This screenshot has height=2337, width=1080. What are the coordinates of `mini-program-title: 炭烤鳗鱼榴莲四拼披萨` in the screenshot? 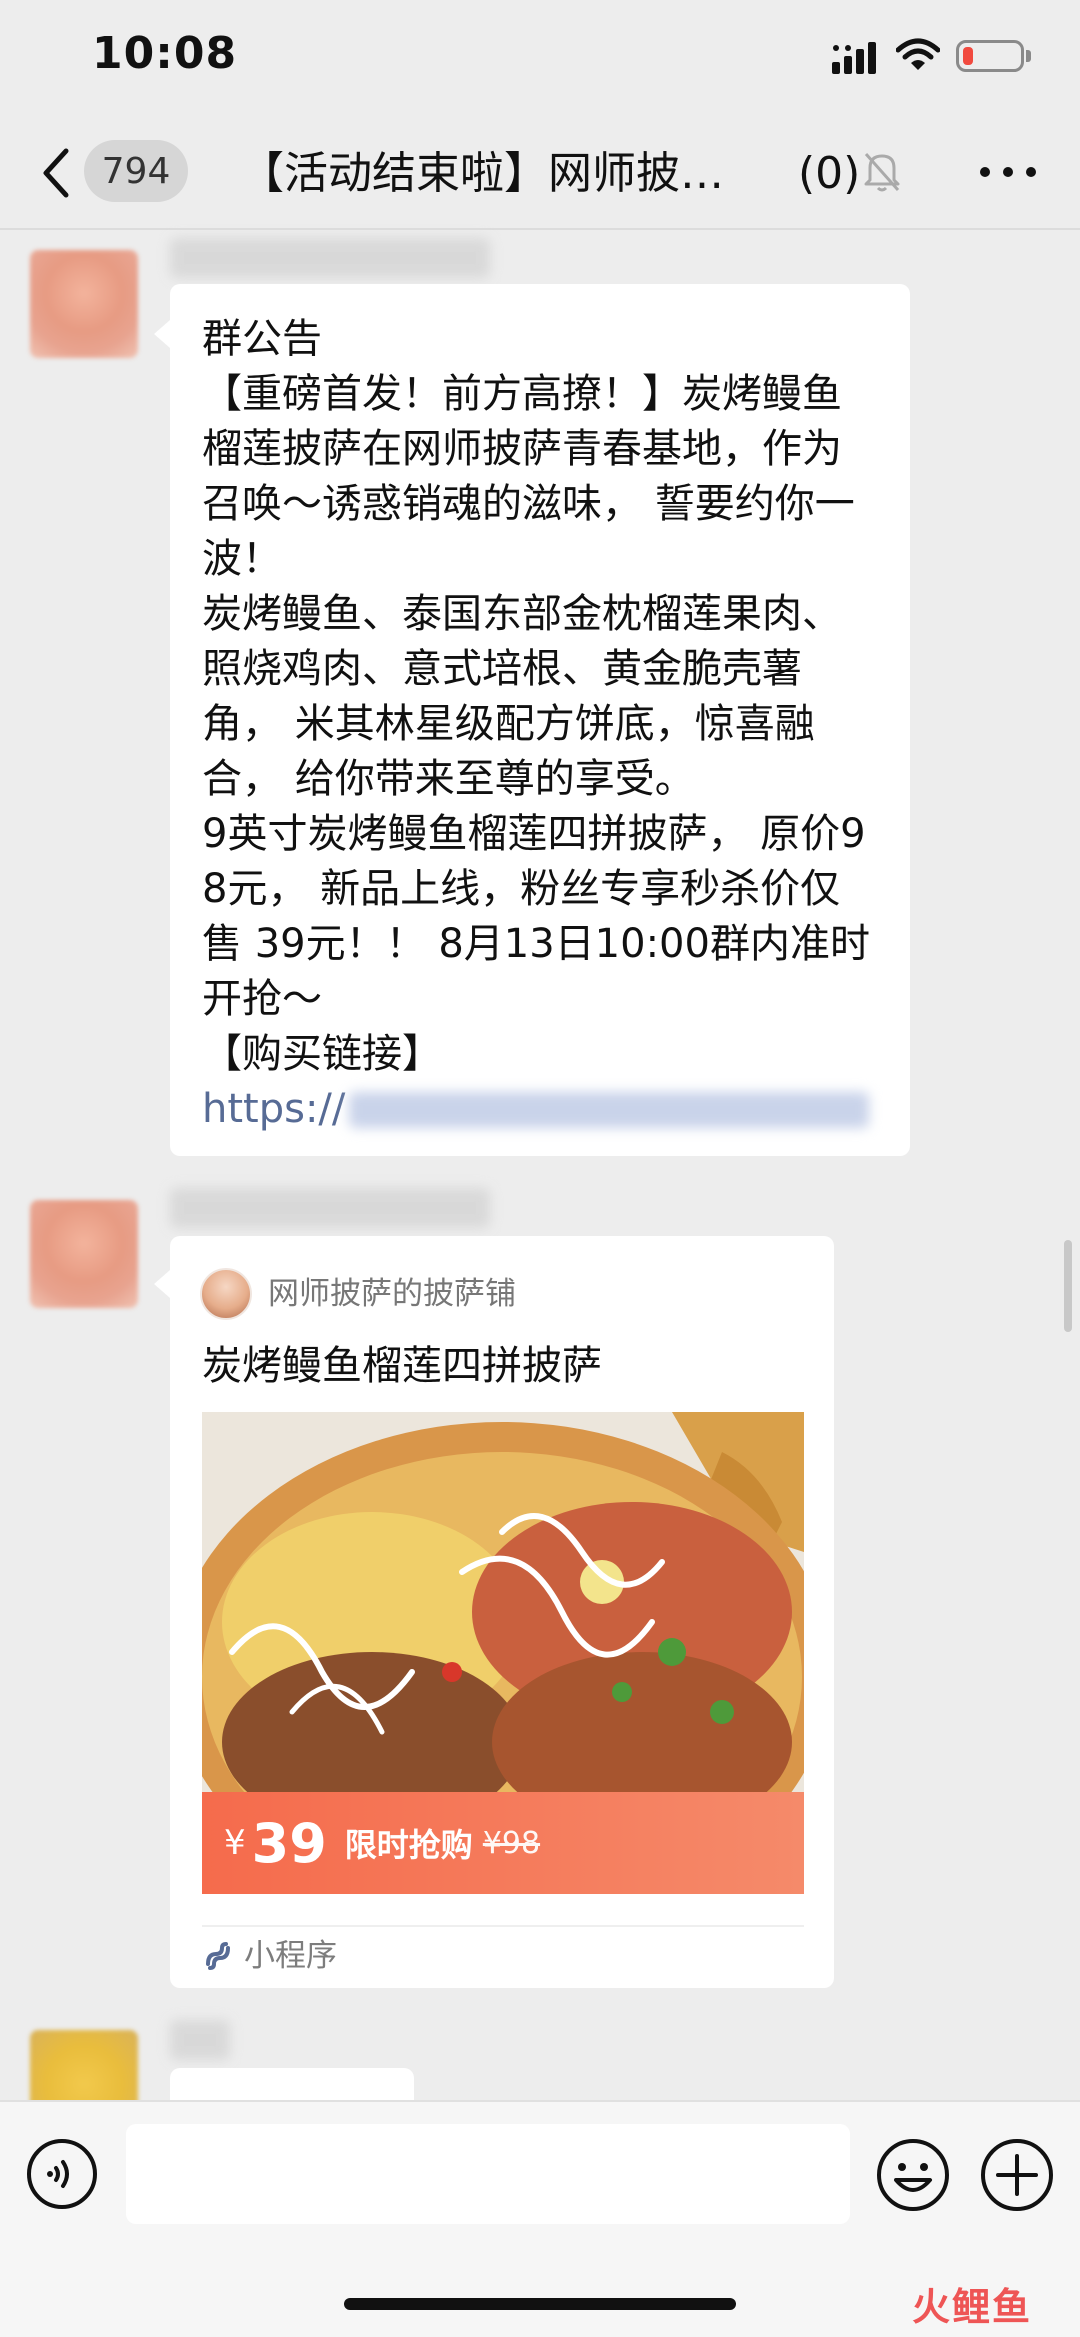 It's located at (402, 1366).